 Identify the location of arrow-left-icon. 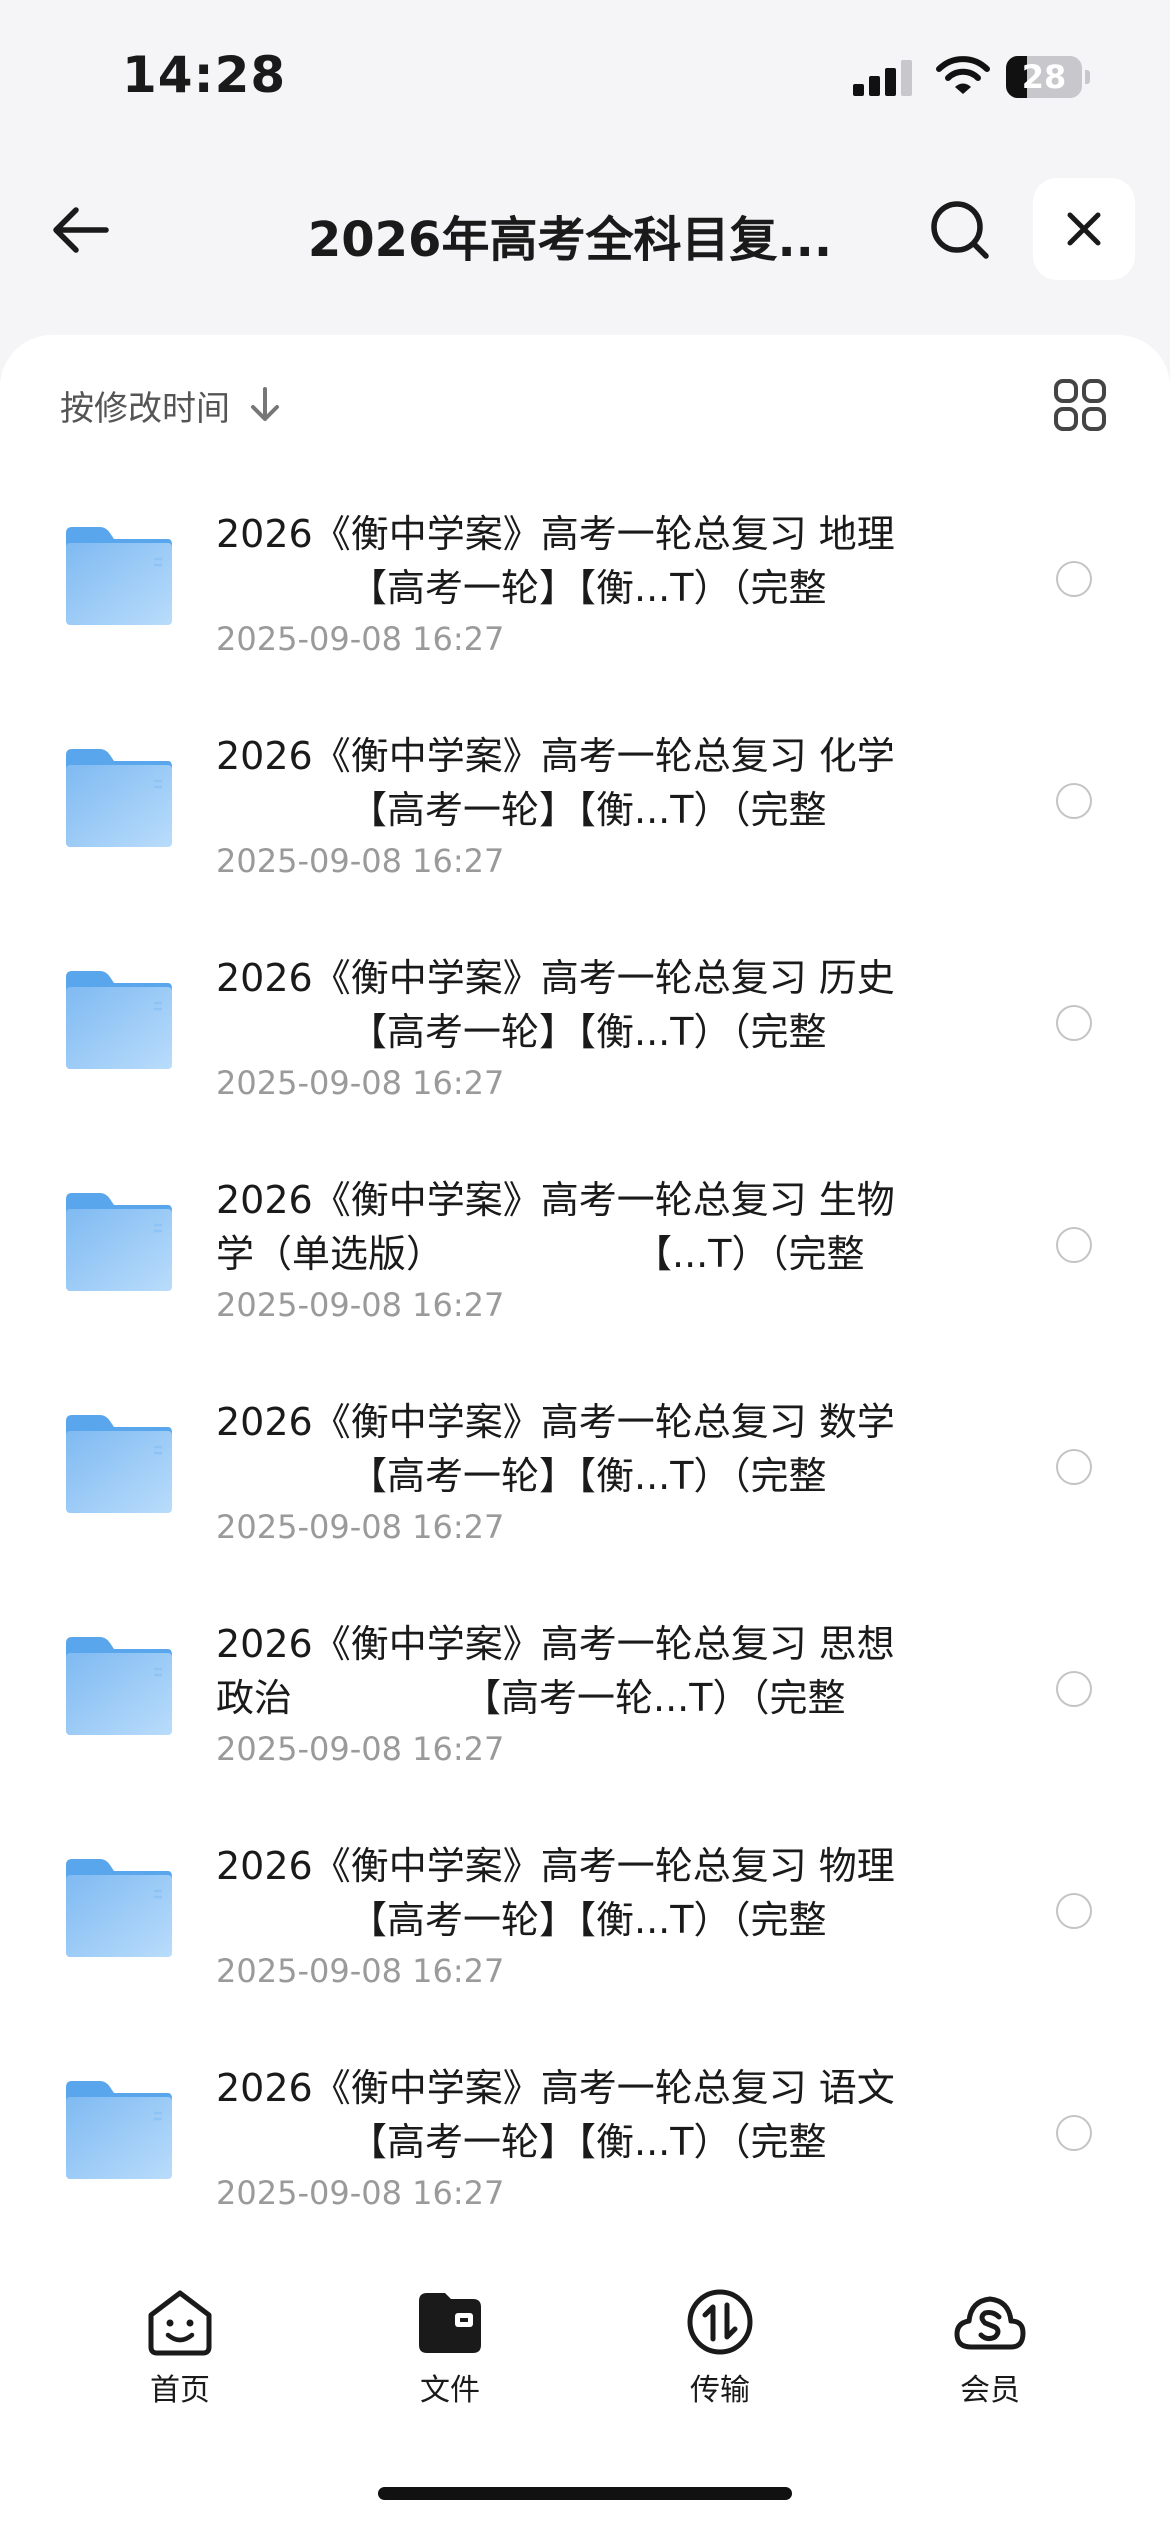
(81, 230).